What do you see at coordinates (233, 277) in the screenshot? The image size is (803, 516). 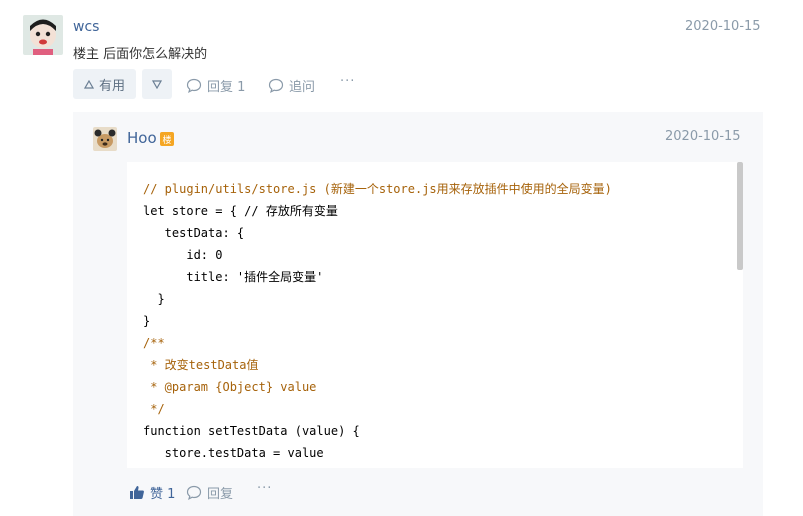 I see `code-line-5: title: '插件全局变量'` at bounding box center [233, 277].